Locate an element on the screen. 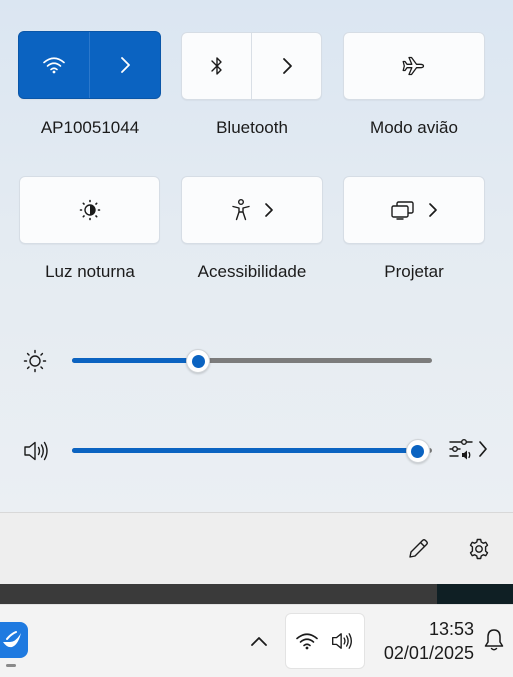 Image resolution: width=513 pixels, height=677 pixels. volume-slider is located at coordinates (252, 451).